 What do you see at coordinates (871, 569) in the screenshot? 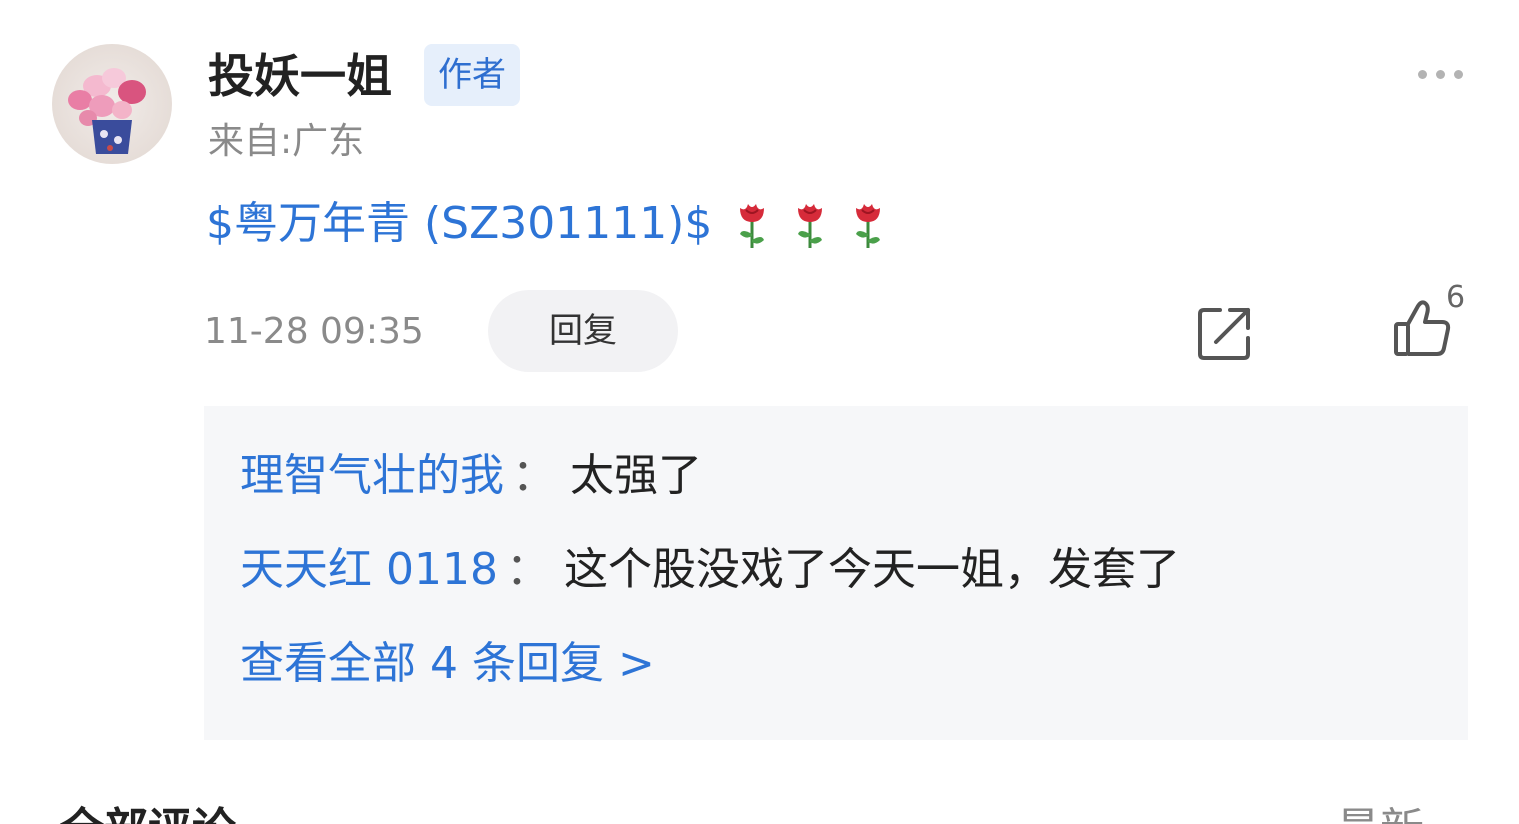
I see `reply-text: 这个股没戏了今天一姐，发套了` at bounding box center [871, 569].